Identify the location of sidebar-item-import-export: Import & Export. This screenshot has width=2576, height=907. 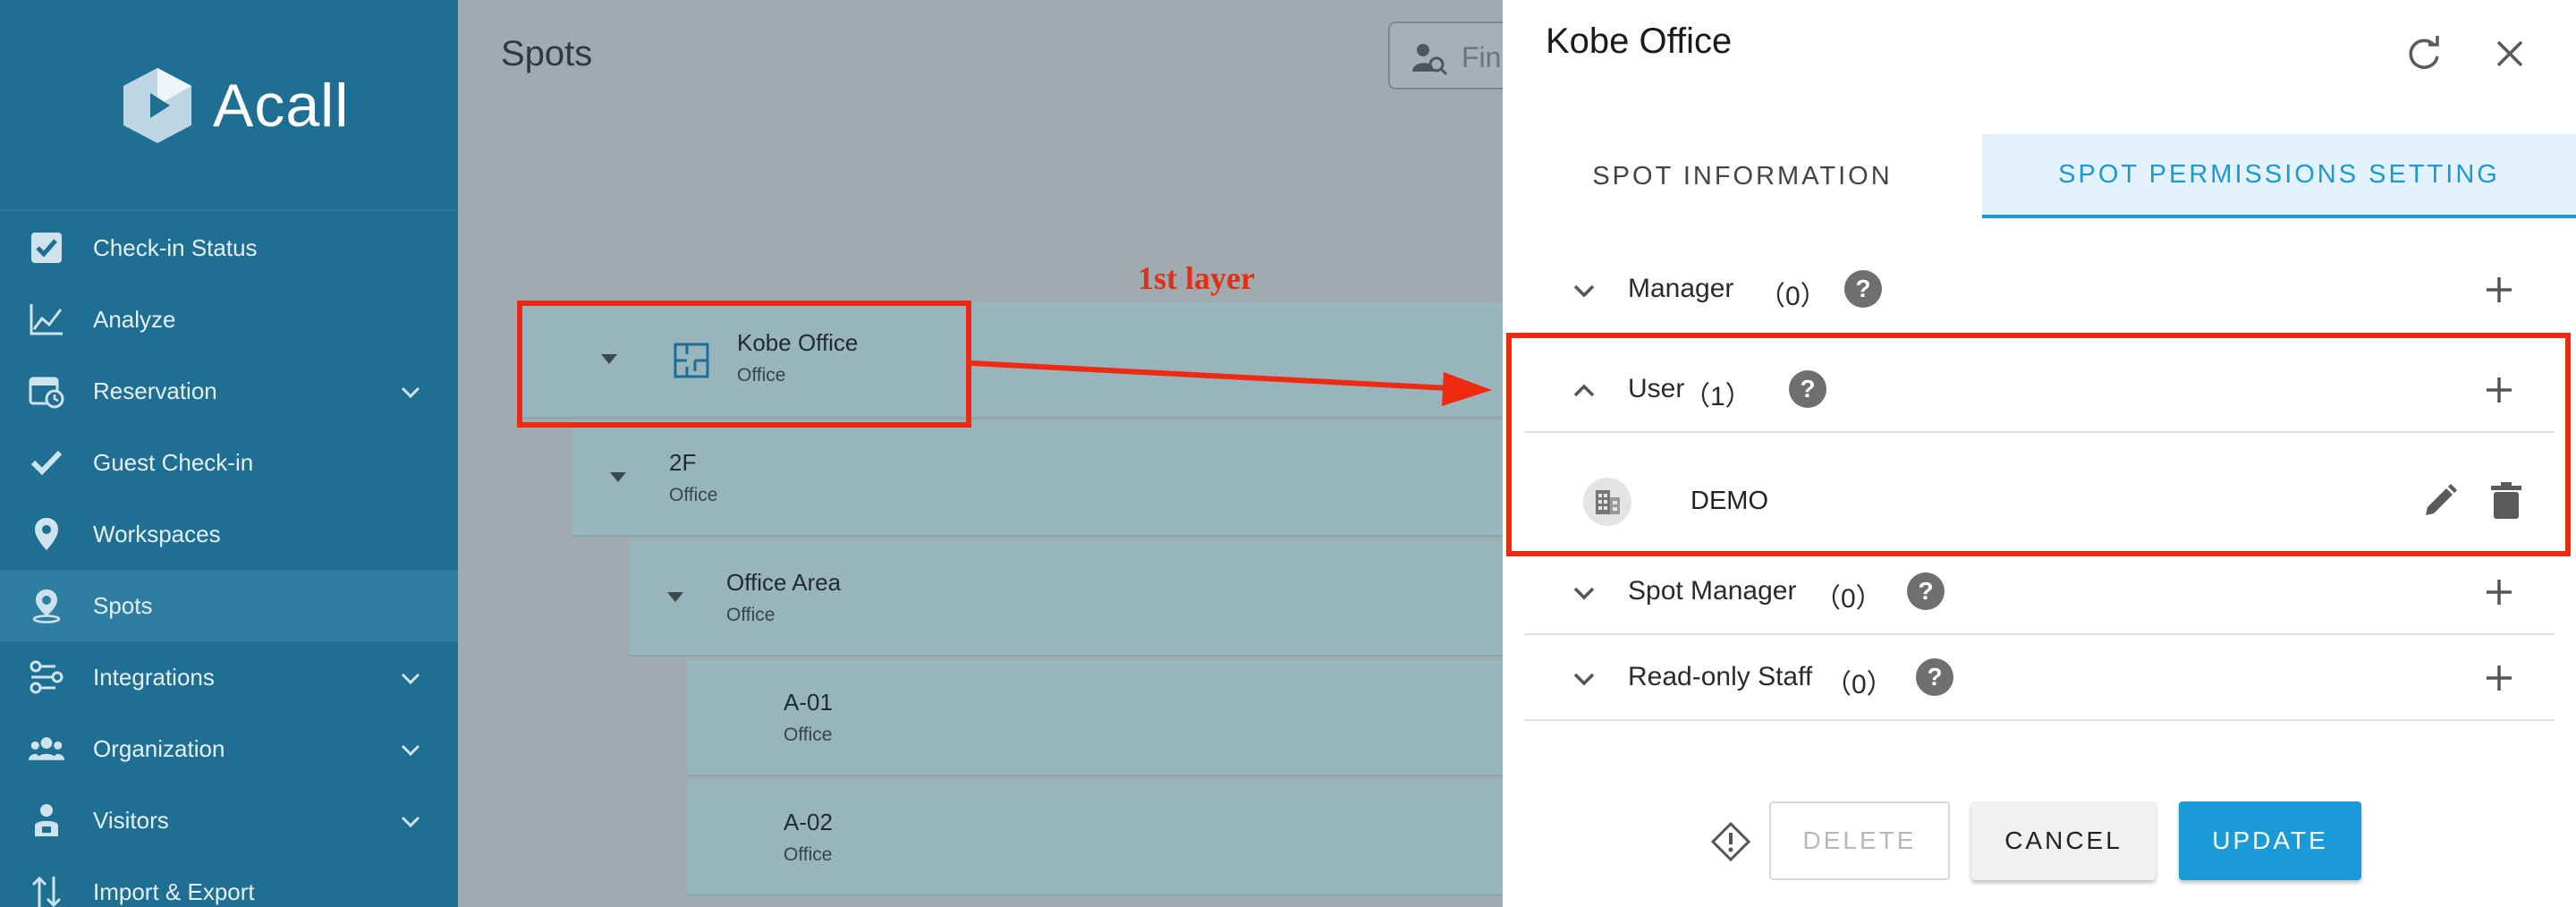
(229, 881).